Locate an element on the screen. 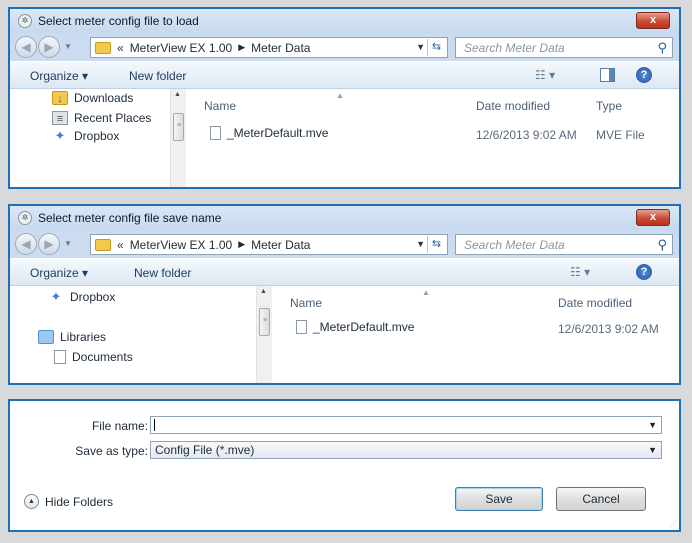 Image resolution: width=692 pixels, height=543 pixels. dialog-title: Select meter config file save name is located at coordinates (130, 218).